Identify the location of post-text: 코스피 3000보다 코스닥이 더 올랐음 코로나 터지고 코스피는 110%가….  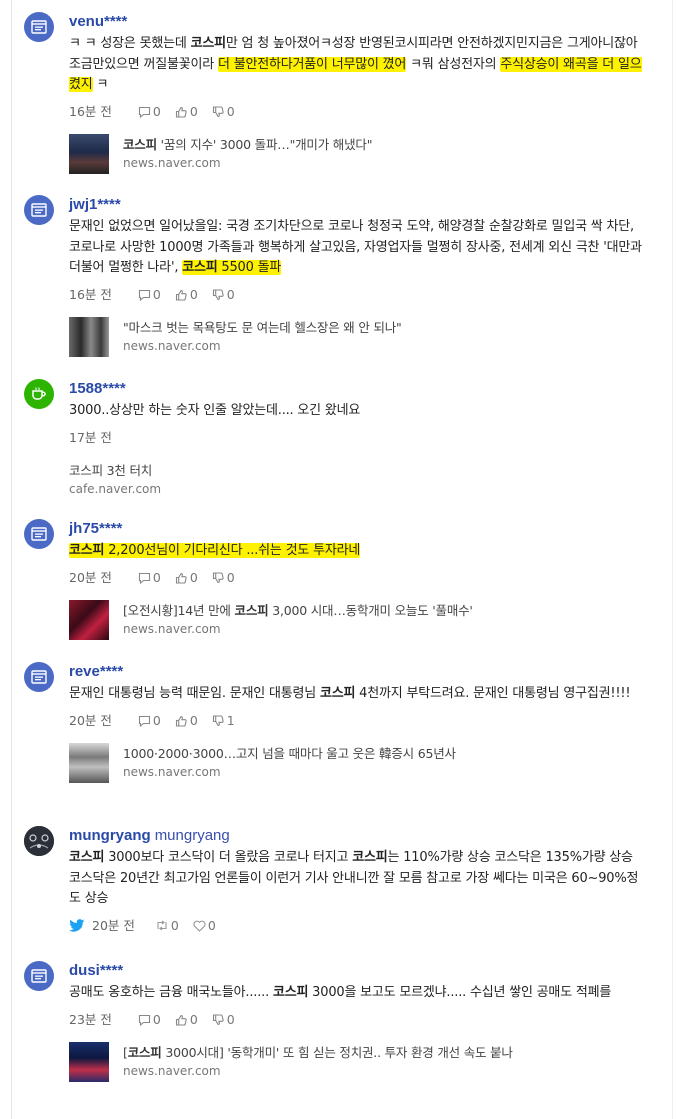
(354, 878).